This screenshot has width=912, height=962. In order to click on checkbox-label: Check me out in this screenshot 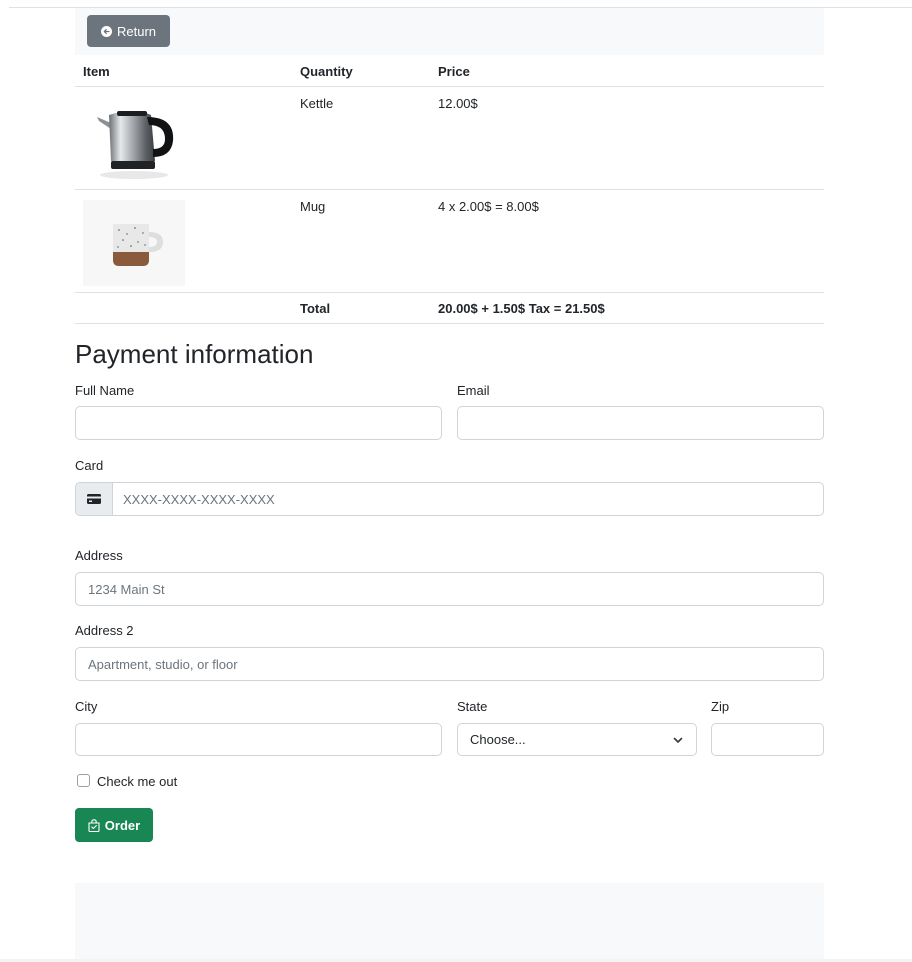, I will do `click(137, 781)`.